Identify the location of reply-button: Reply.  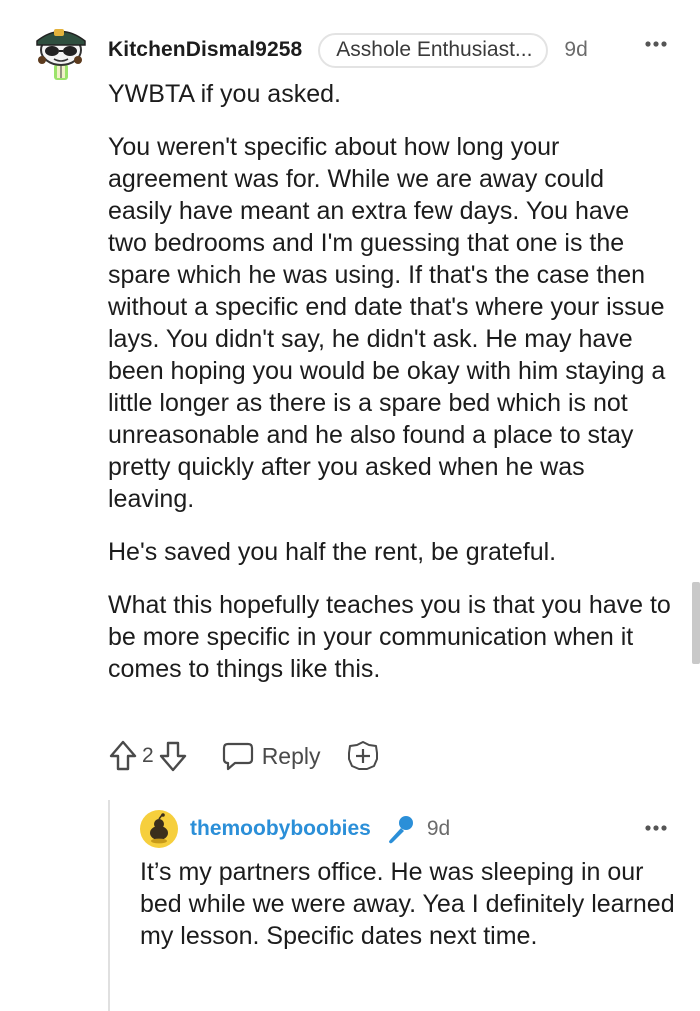
(271, 756).